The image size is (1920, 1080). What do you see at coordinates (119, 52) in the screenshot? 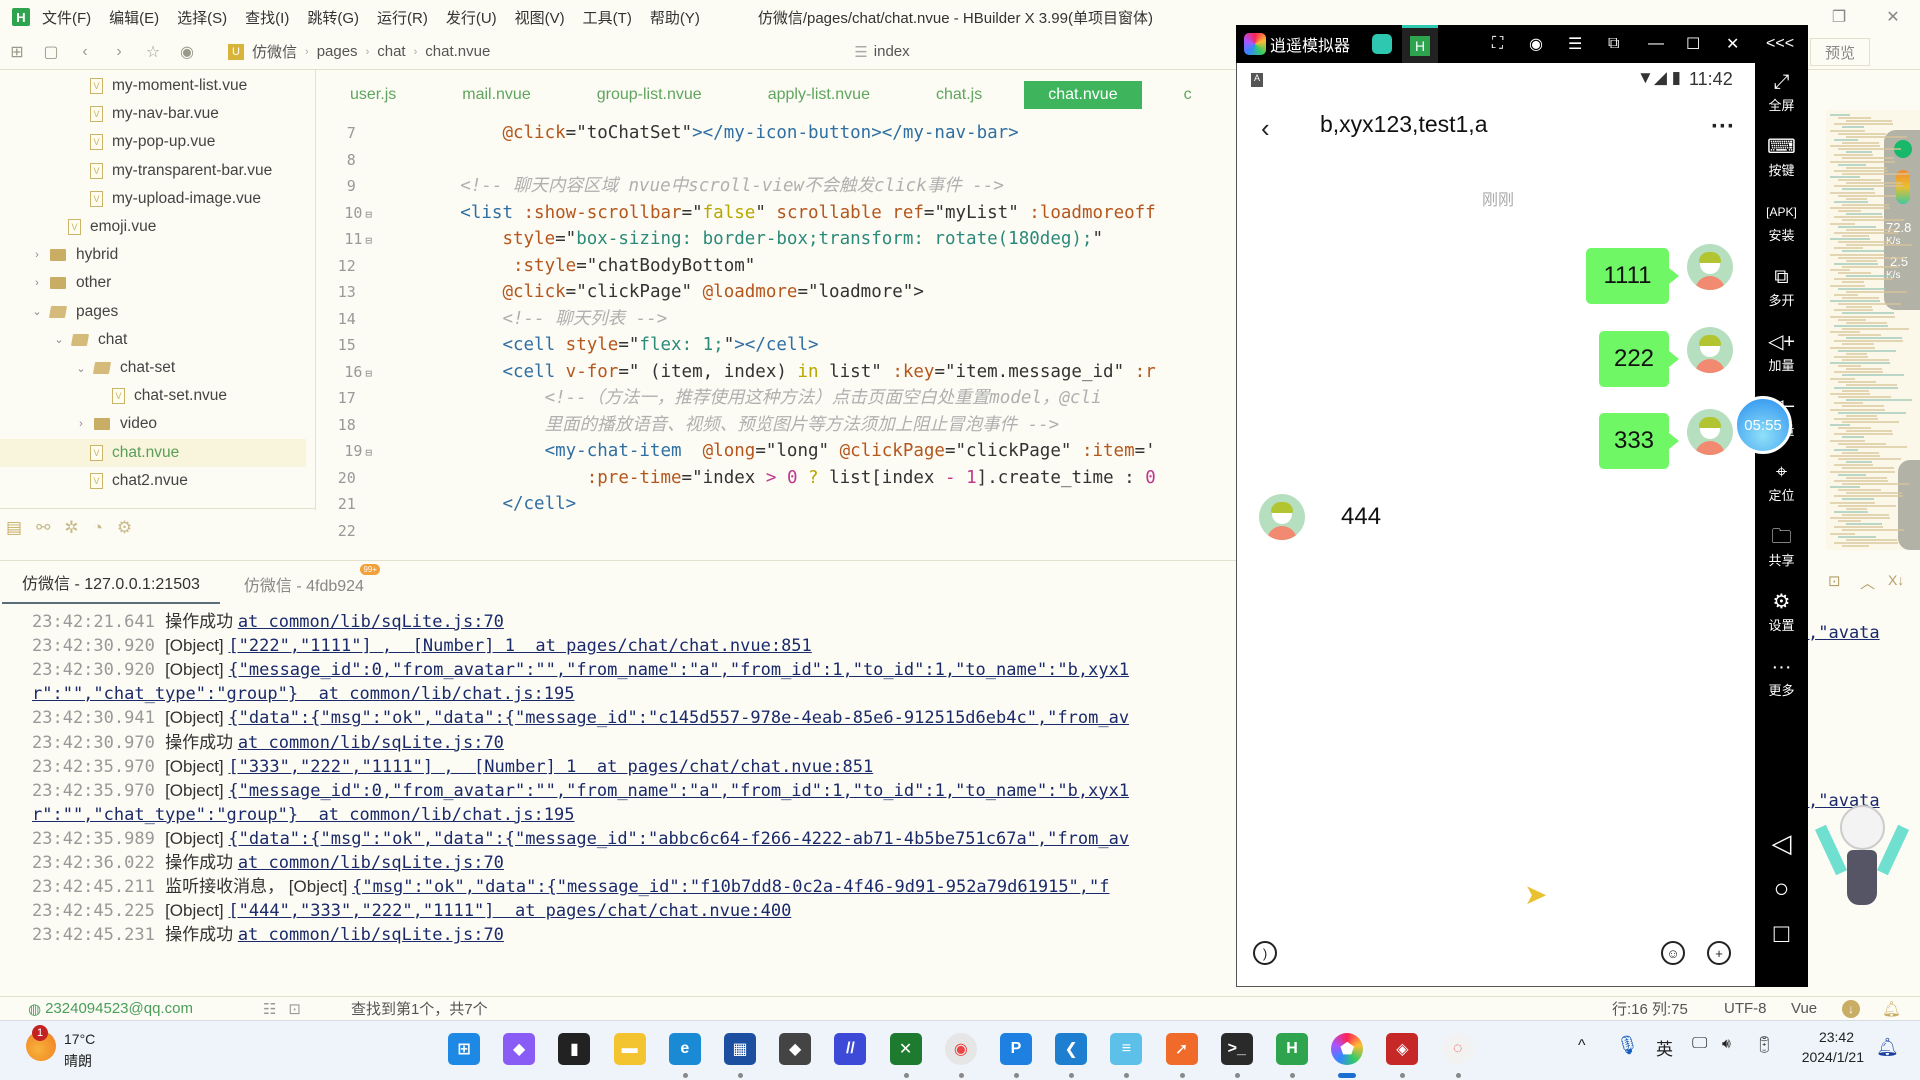
I see `forward-icon: ›` at bounding box center [119, 52].